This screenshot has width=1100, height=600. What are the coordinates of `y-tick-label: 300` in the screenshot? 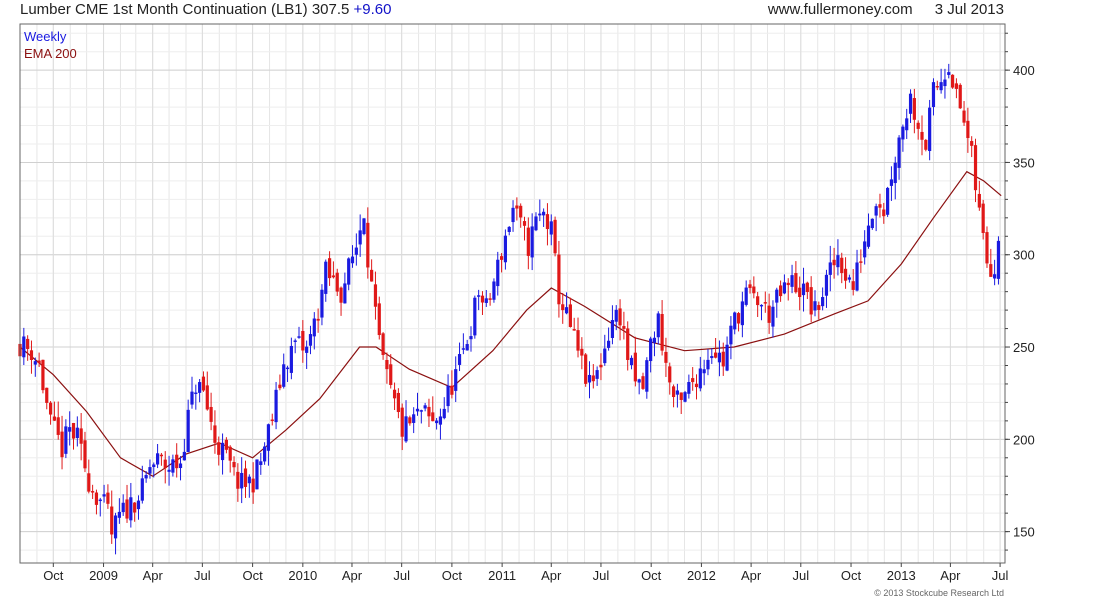 It's located at (1024, 255).